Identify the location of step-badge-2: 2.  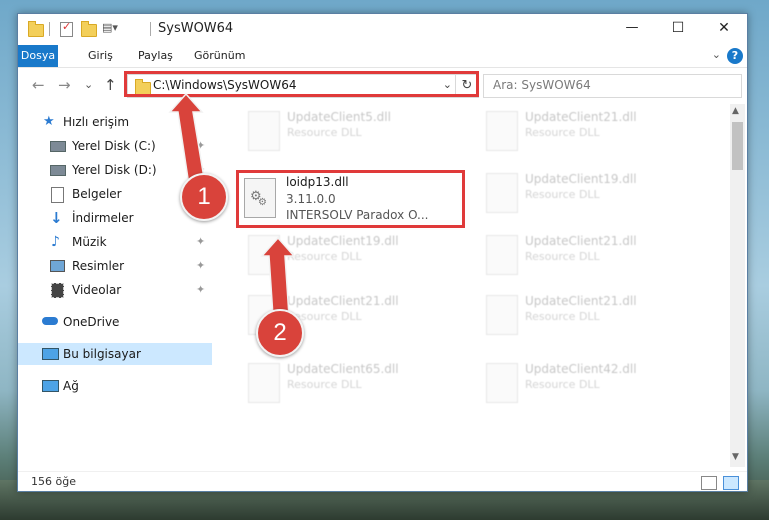
(280, 333).